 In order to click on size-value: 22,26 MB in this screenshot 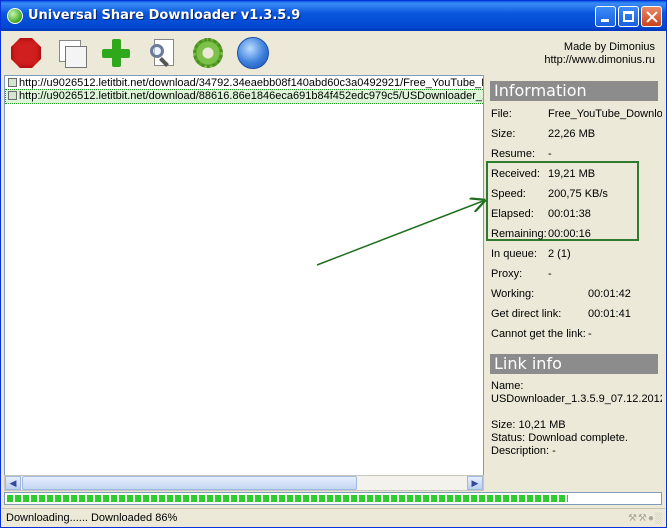, I will do `click(572, 134)`.